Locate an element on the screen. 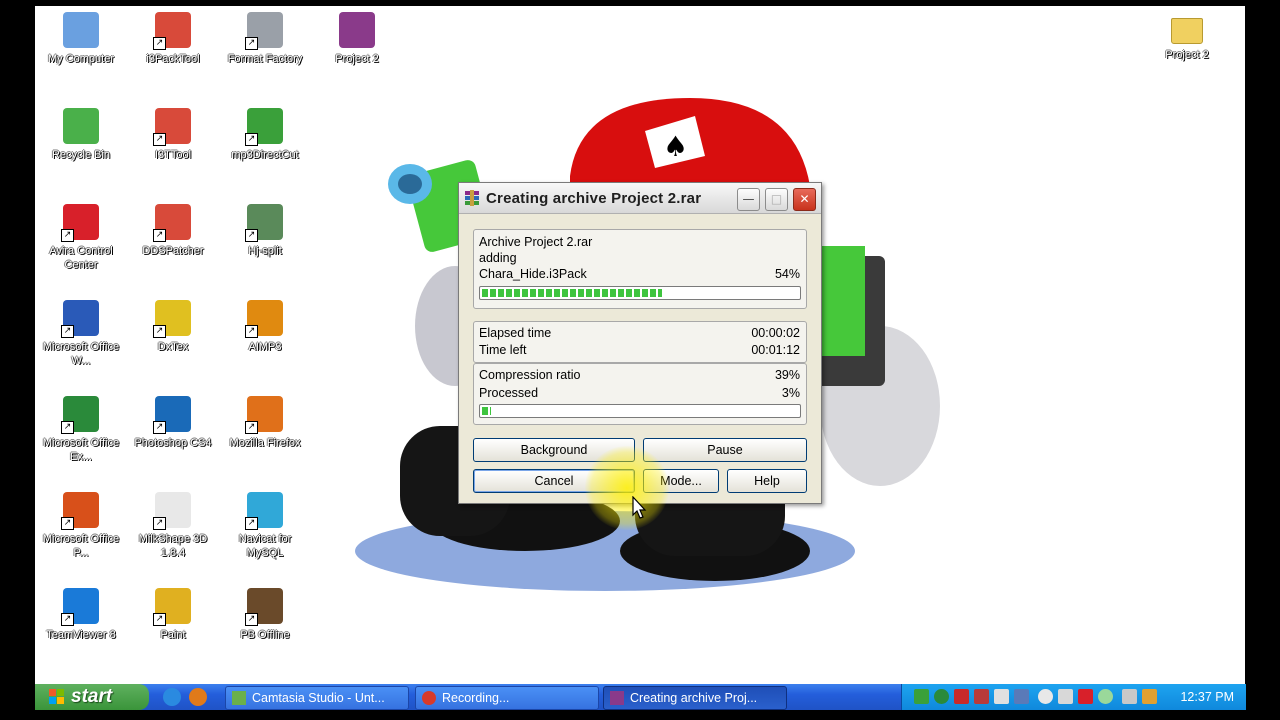  camtasia-icon is located at coordinates (239, 698).